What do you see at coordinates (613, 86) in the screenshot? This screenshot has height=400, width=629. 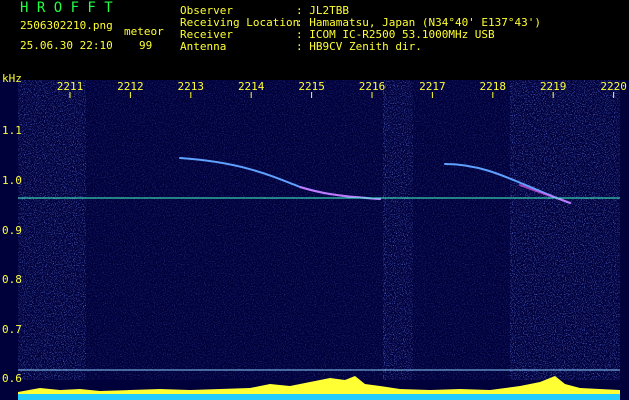 I see `x-tick-label: 2220` at bounding box center [613, 86].